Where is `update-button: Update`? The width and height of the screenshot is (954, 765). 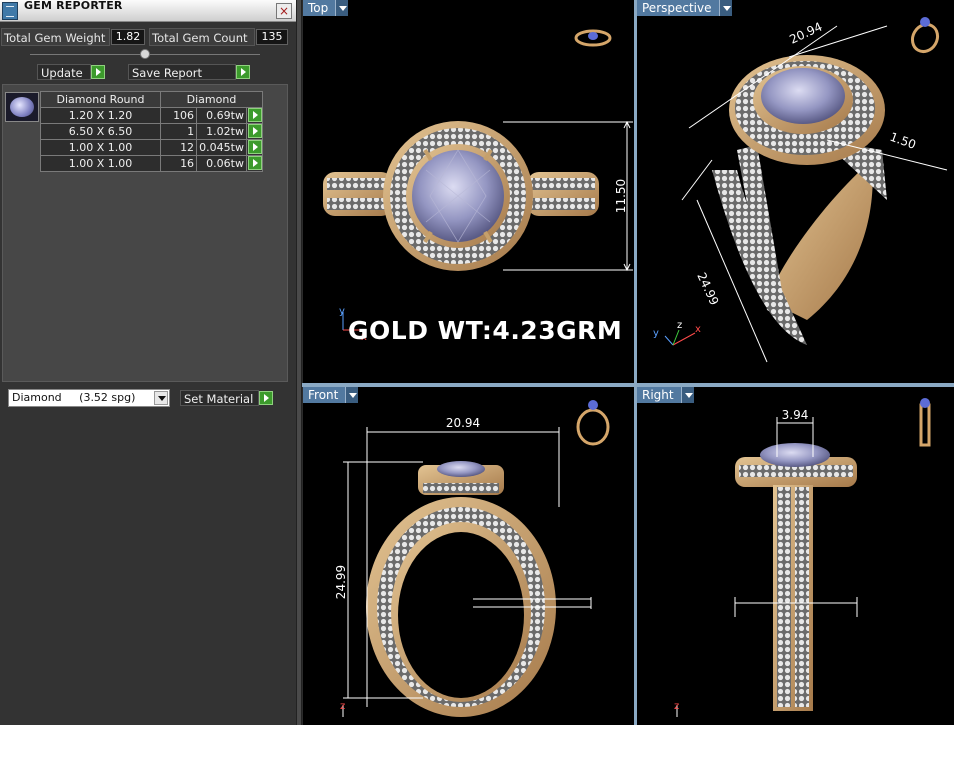
update-button: Update is located at coordinates (64, 72).